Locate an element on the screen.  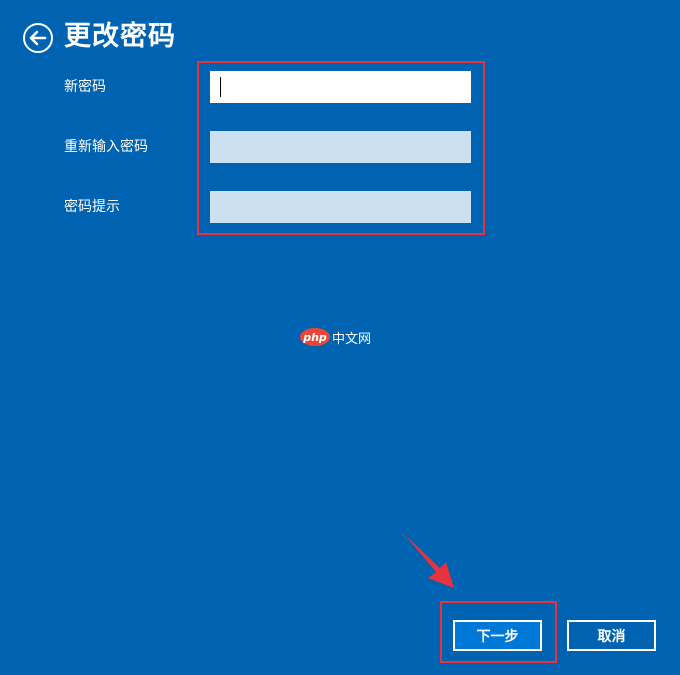
password-hint-label: 密码提示 is located at coordinates (92, 207).